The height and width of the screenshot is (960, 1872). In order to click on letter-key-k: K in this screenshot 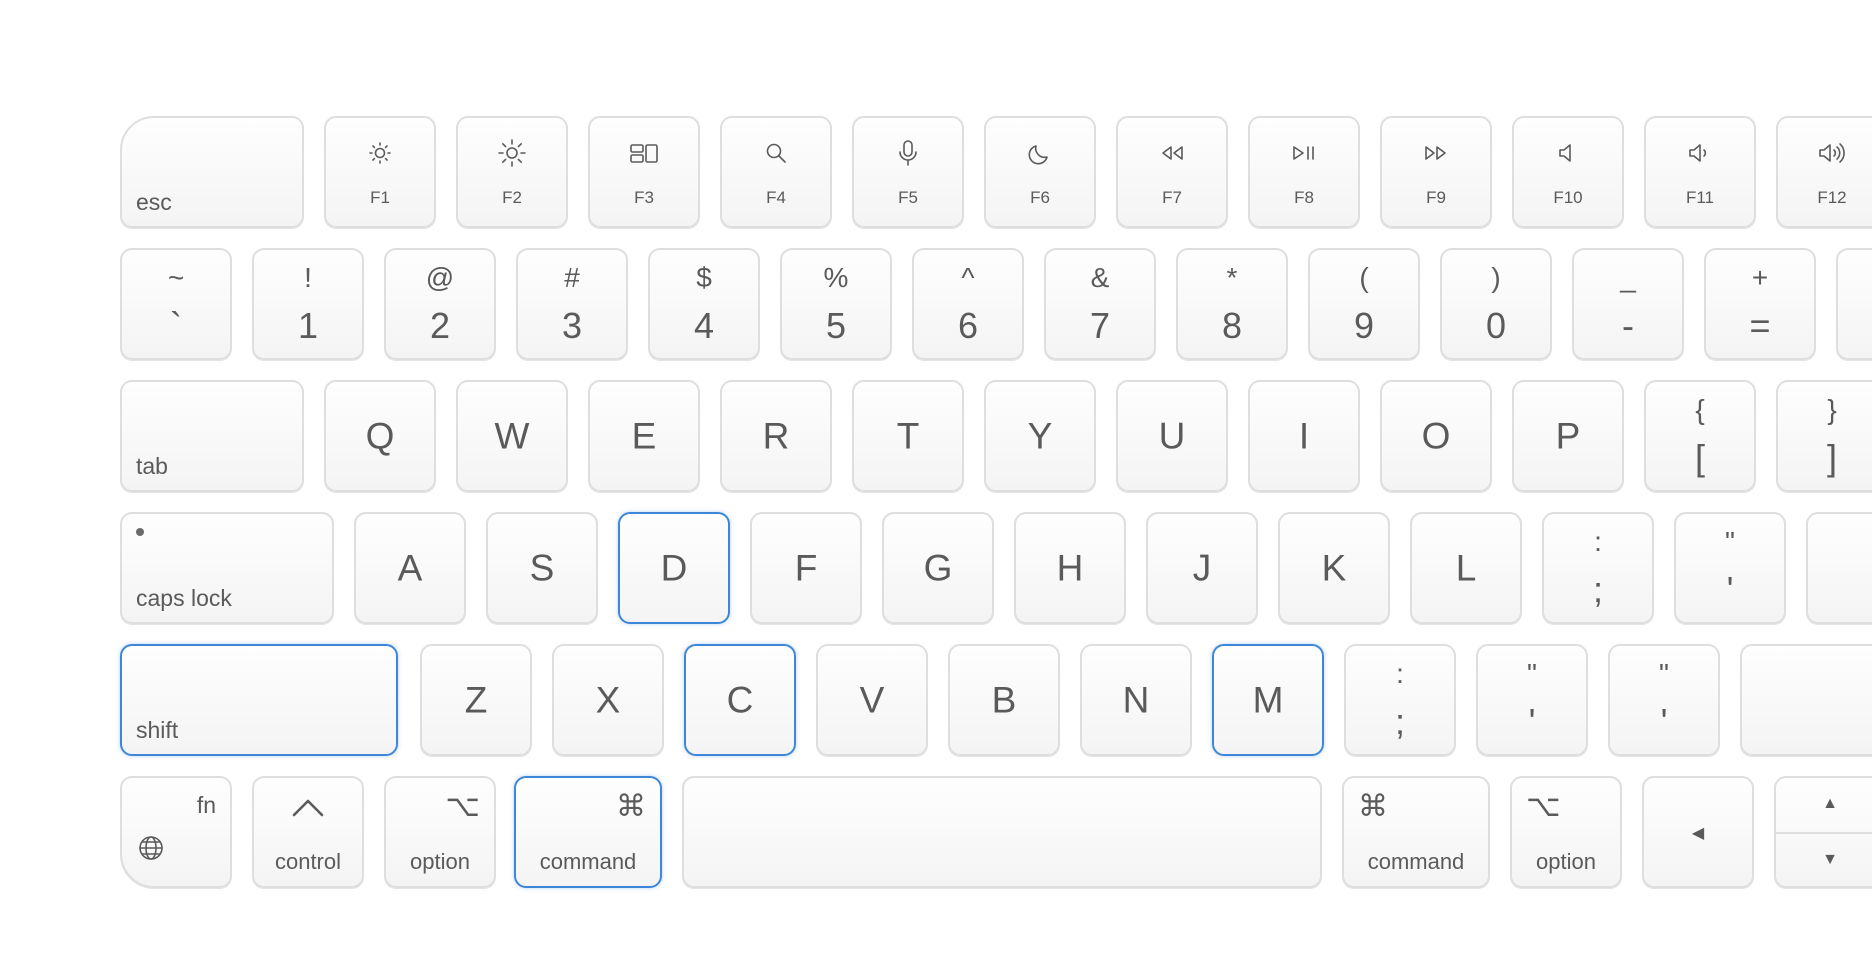, I will do `click(1334, 568)`.